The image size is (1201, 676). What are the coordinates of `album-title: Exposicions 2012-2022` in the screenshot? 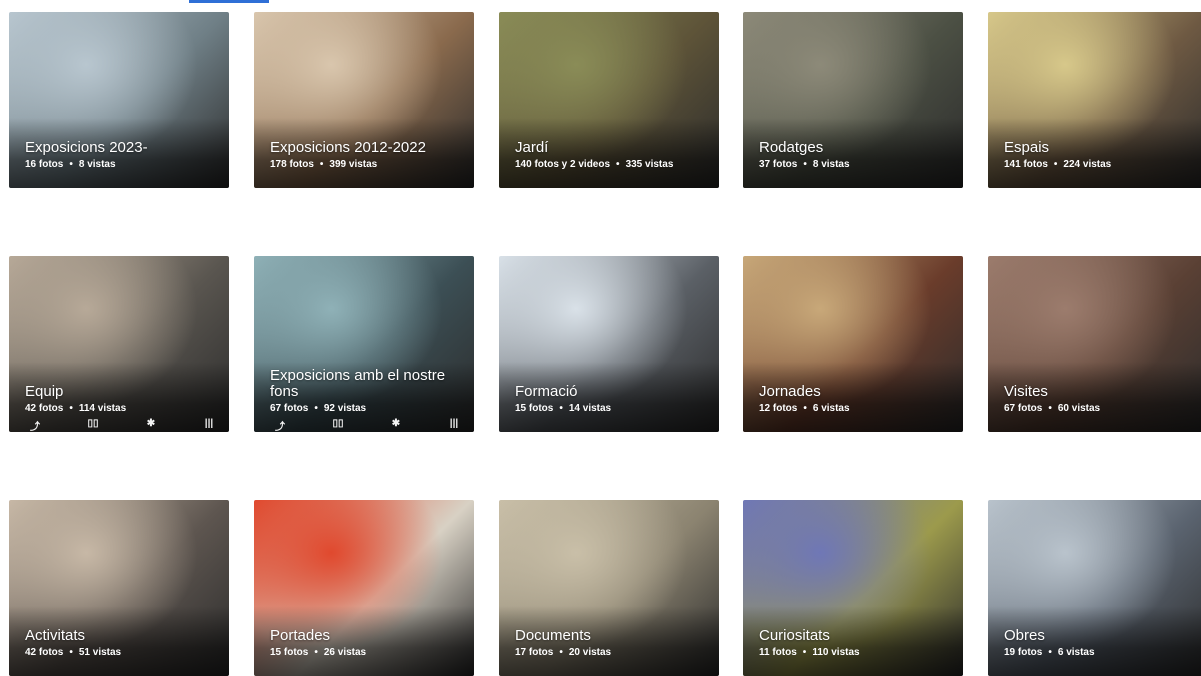 It's located at (368, 148).